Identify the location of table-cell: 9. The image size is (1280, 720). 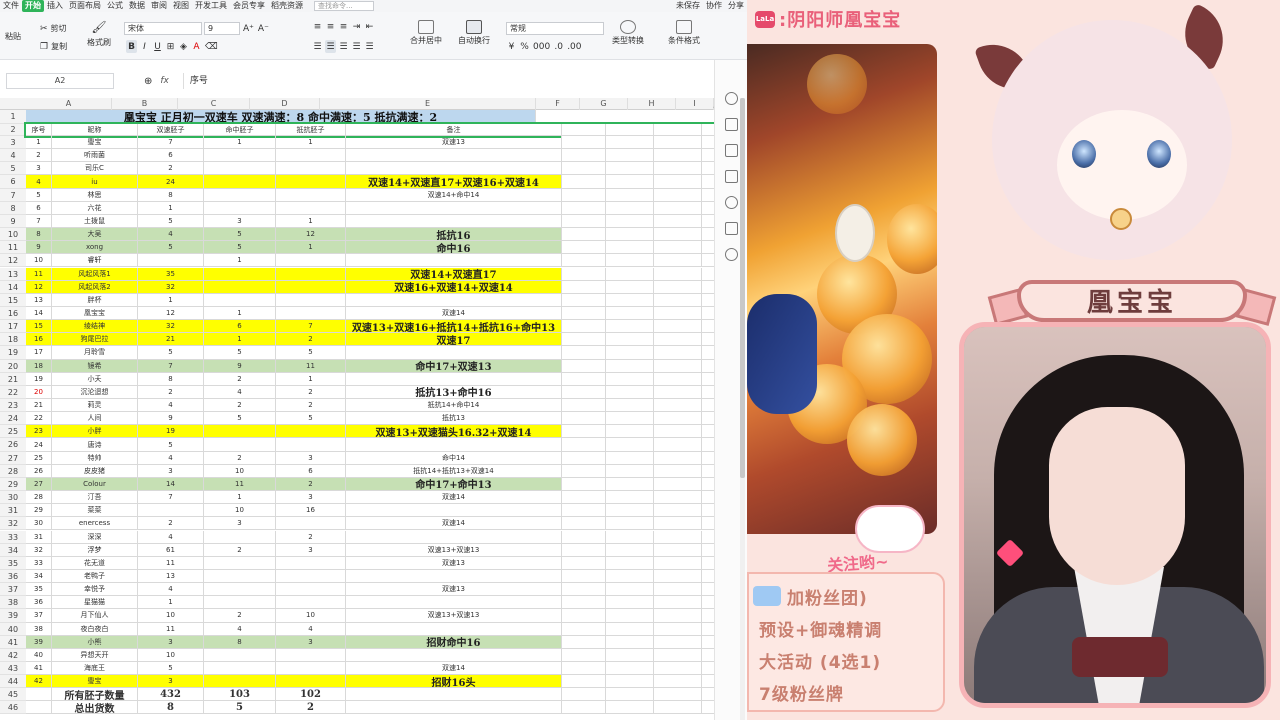
(39, 247).